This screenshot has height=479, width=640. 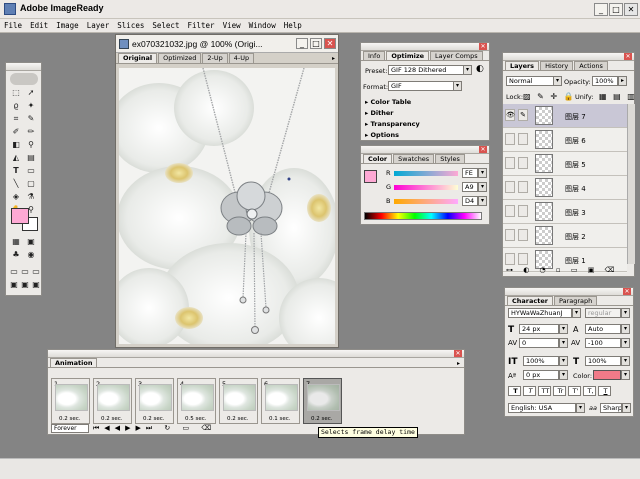 I want to click on tab-history: History, so click(x=557, y=65).